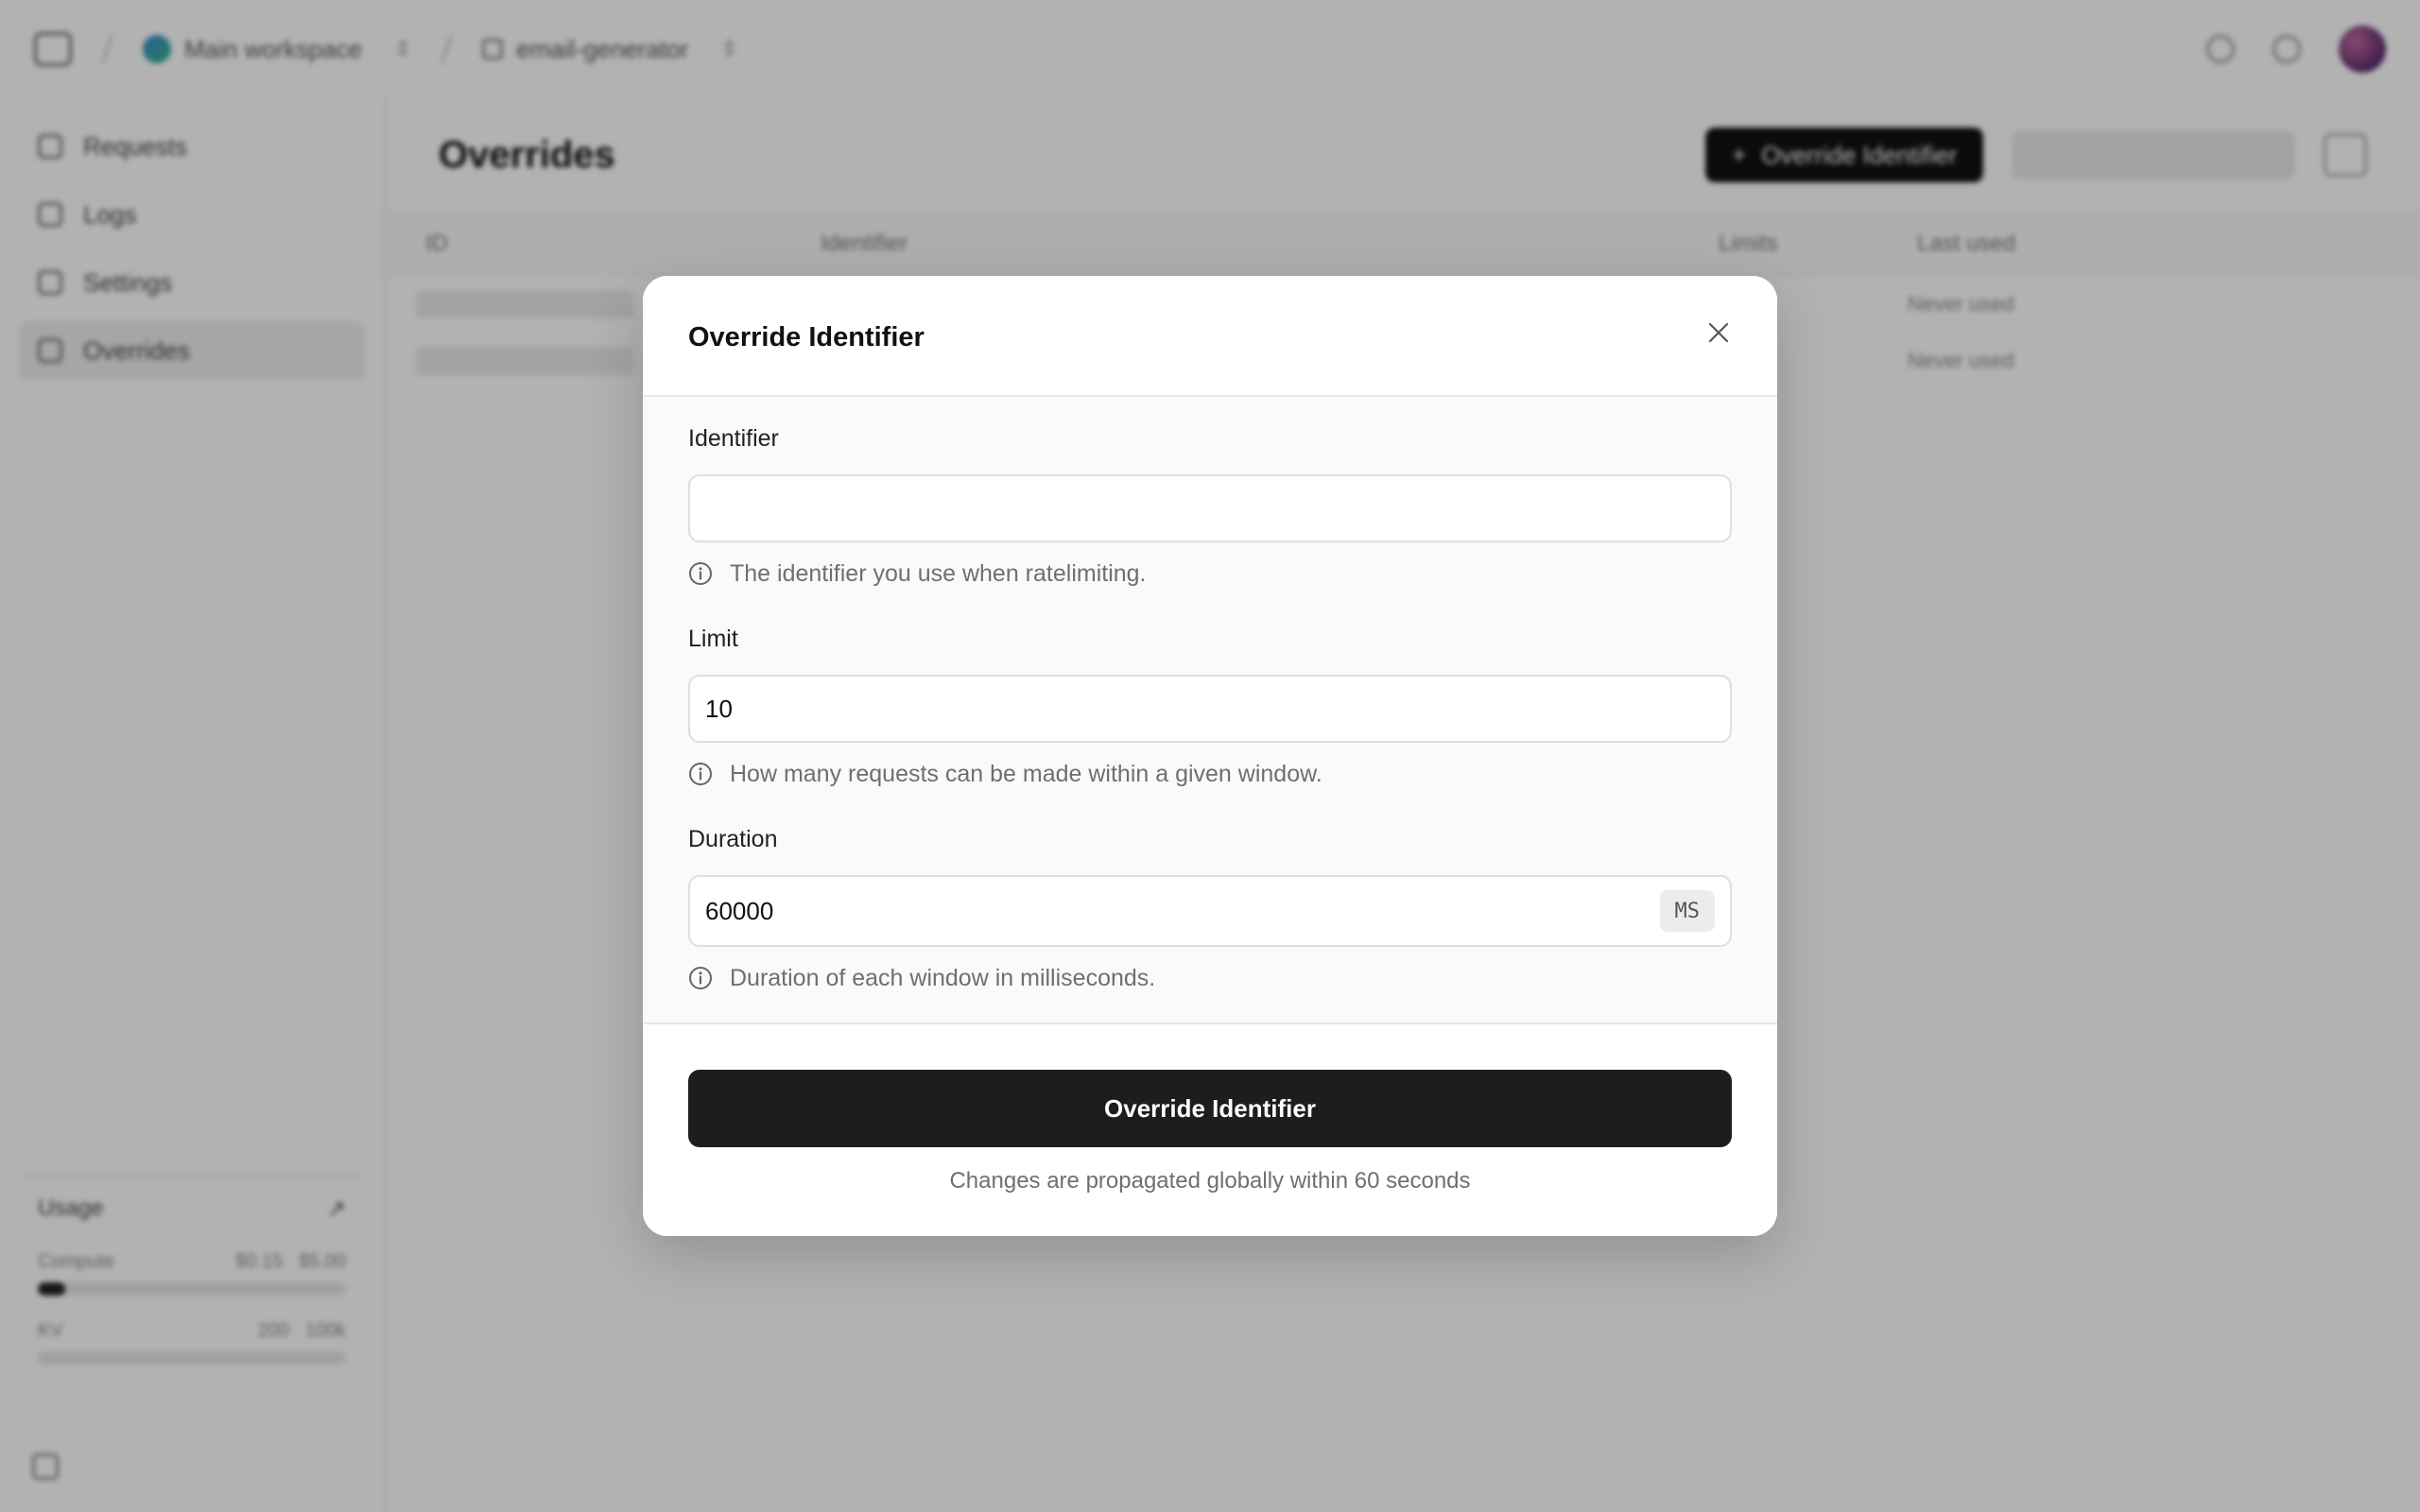 Image resolution: width=2420 pixels, height=1512 pixels. Describe the element at coordinates (733, 438) in the screenshot. I see `identifier-label: Identifier` at that location.